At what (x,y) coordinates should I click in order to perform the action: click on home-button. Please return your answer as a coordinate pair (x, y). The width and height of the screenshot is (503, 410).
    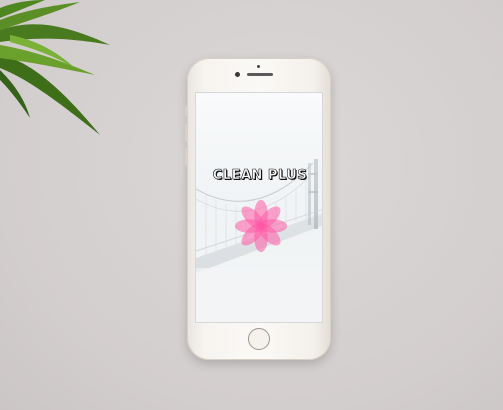
    Looking at the image, I should click on (259, 339).